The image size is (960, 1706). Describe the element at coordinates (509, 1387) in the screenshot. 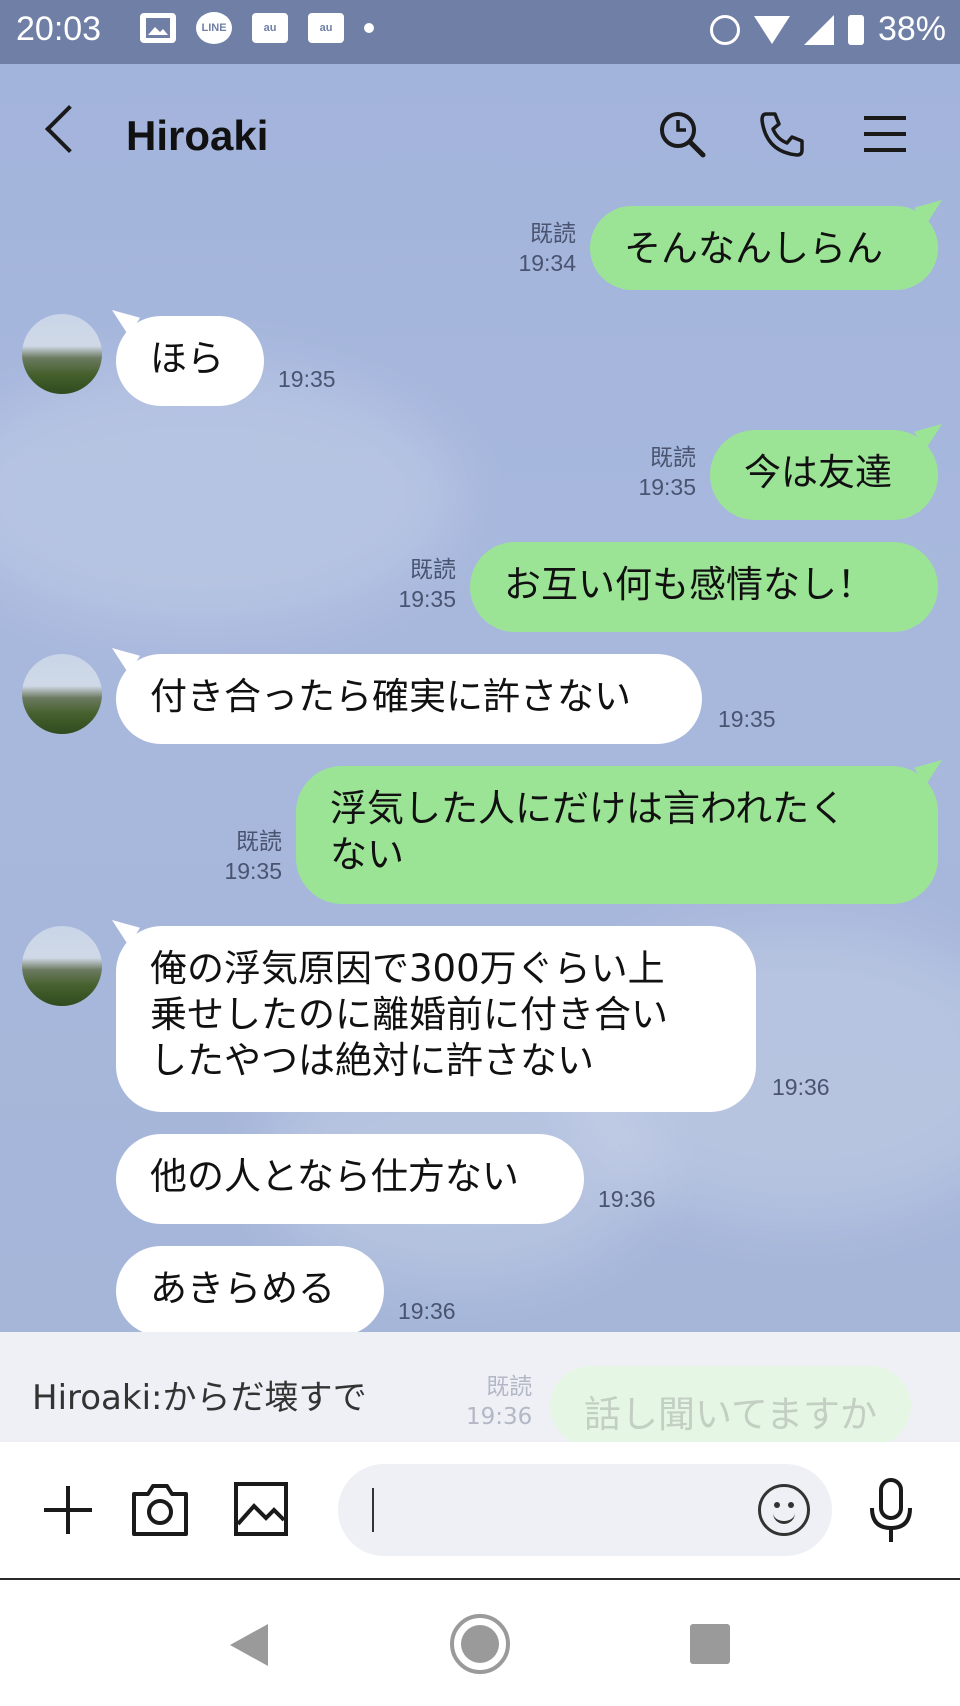

I see `ghost-read-receipt: 既読` at that location.